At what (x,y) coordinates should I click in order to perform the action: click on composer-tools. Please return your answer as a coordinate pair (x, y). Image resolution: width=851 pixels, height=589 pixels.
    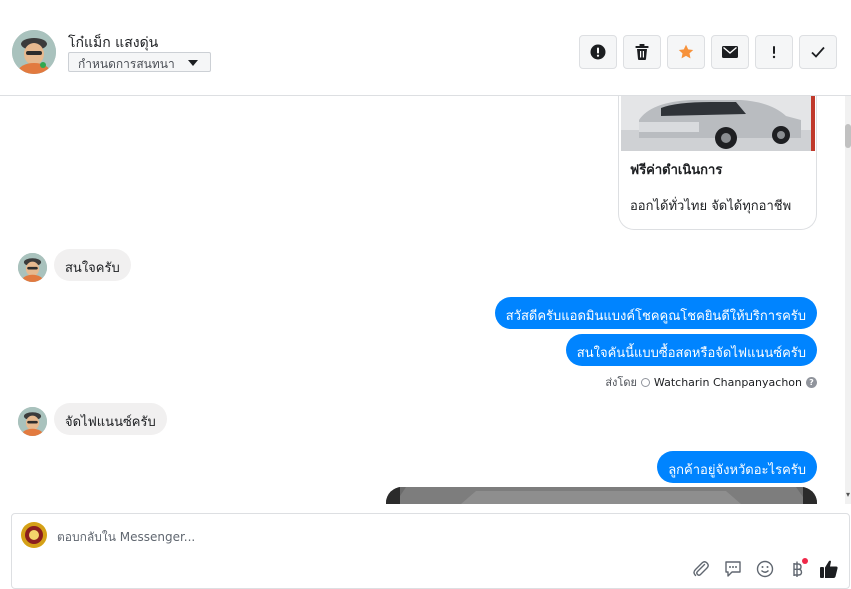
    Looking at the image, I should click on (765, 569).